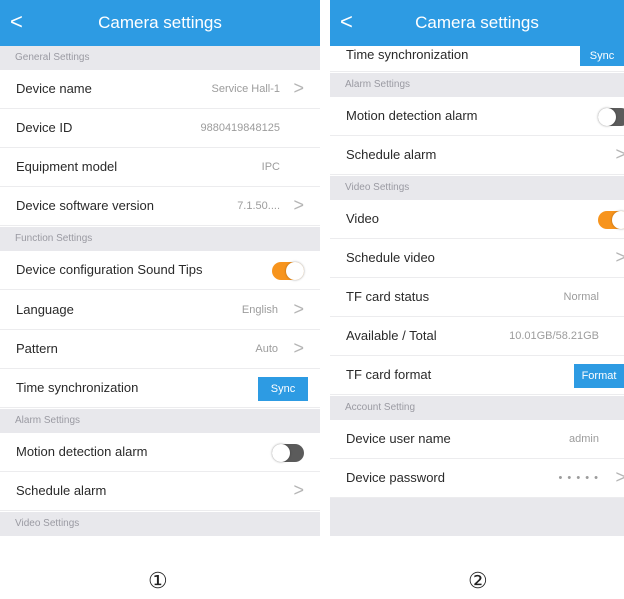 This screenshot has width=624, height=599. What do you see at coordinates (398, 438) in the screenshot?
I see `device-user-name-label: Device user name` at bounding box center [398, 438].